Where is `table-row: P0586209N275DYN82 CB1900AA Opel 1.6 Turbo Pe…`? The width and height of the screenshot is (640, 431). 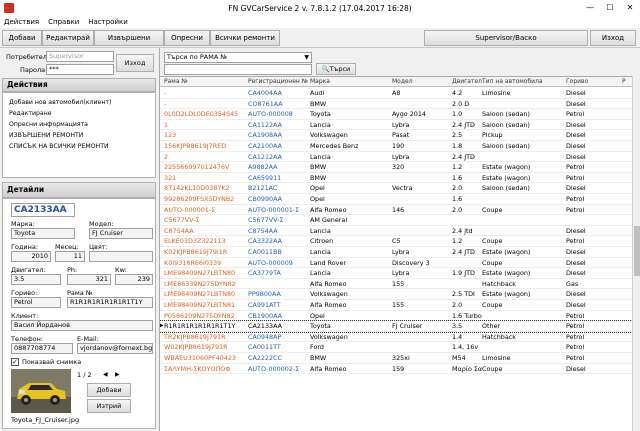
table-row: P0586209N275DYN82 CB1900AA Opel 1.6 Turbo Pe… is located at coordinates (396, 316).